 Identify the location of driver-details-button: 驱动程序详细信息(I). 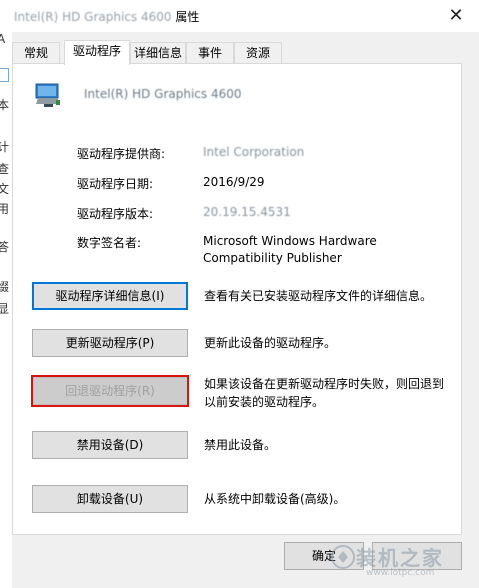
(110, 296).